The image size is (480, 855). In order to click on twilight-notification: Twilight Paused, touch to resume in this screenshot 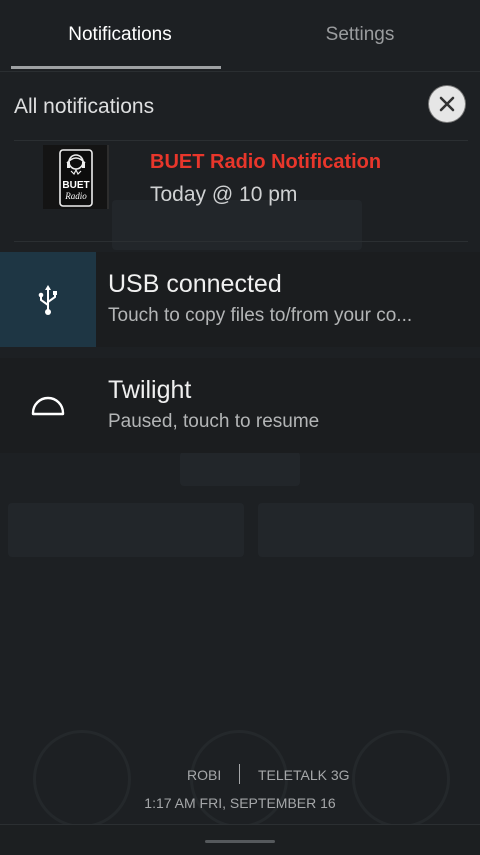, I will do `click(240, 405)`.